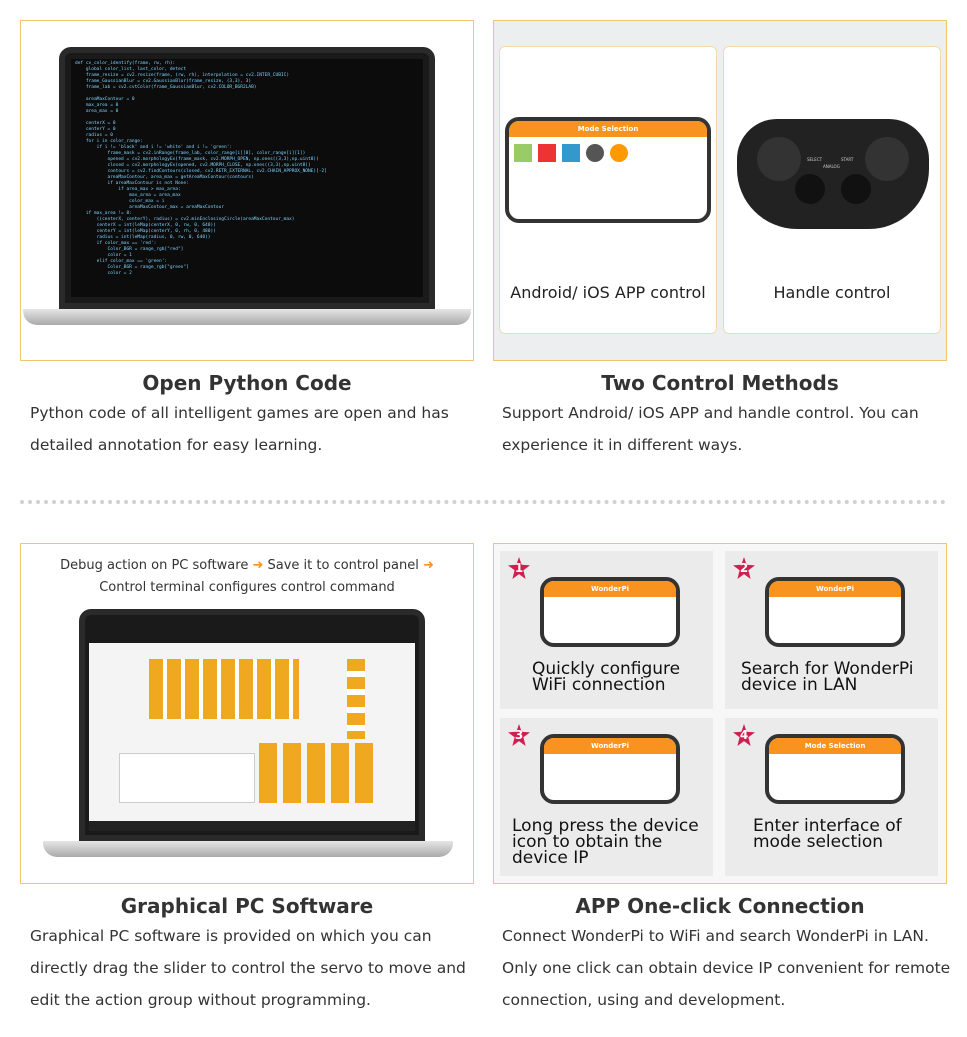 This screenshot has width=967, height=1037. I want to click on controller-label: START, so click(847, 159).